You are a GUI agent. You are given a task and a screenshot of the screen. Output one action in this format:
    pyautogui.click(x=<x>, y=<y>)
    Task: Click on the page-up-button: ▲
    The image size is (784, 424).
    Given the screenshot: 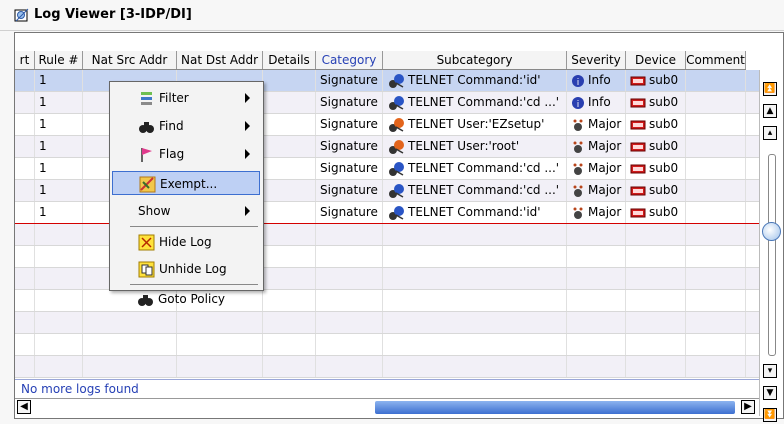 What is the action you would take?
    pyautogui.click(x=770, y=111)
    